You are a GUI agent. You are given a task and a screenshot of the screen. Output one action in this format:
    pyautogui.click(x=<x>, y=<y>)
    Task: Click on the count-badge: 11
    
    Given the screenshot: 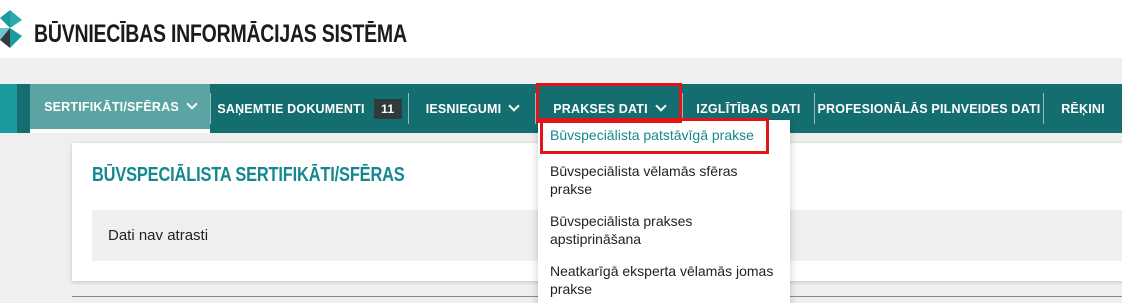 What is the action you would take?
    pyautogui.click(x=387, y=108)
    